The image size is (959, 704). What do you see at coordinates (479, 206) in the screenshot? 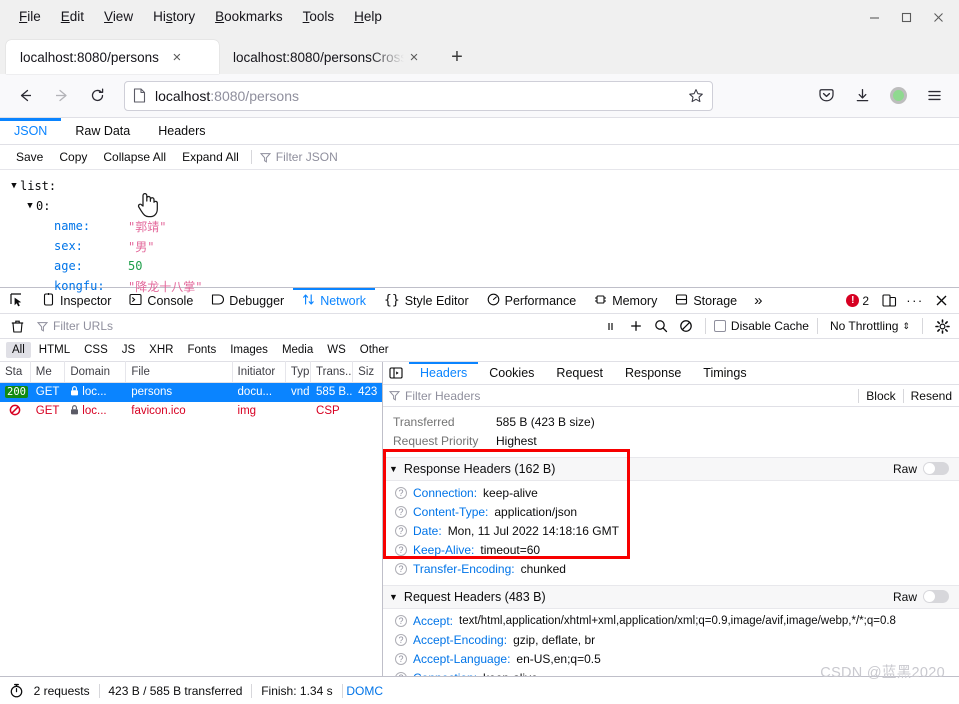
I see `json-node-0: ▼ 0:` at bounding box center [479, 206].